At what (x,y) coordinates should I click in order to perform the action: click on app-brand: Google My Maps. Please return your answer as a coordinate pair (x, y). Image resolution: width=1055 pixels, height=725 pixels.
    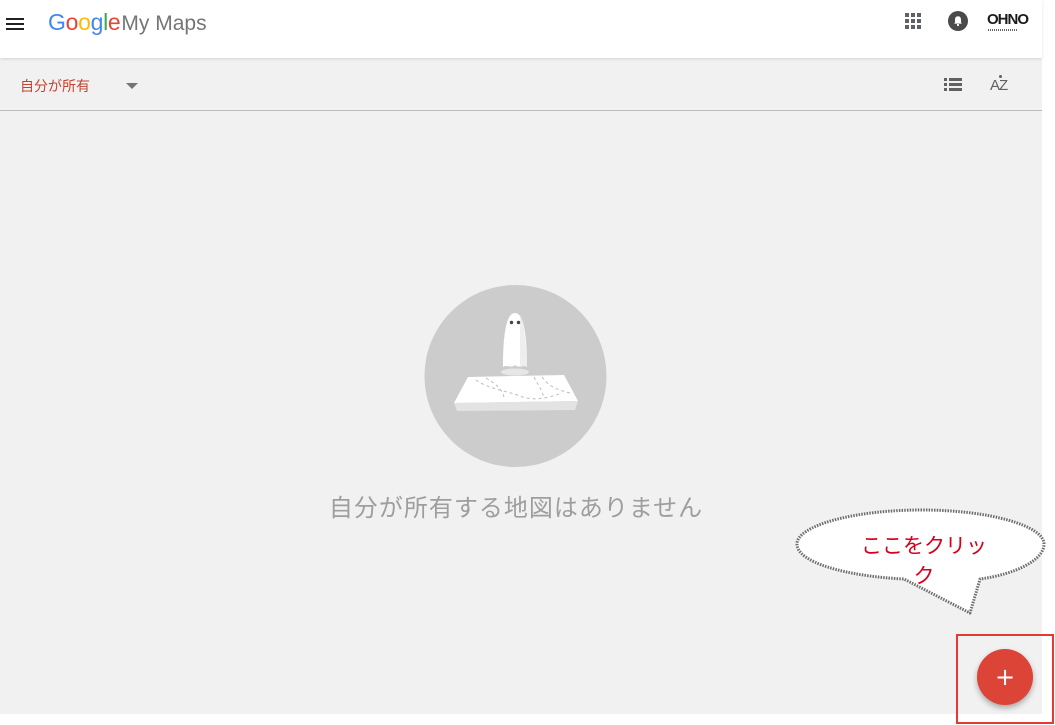
    Looking at the image, I should click on (127, 25).